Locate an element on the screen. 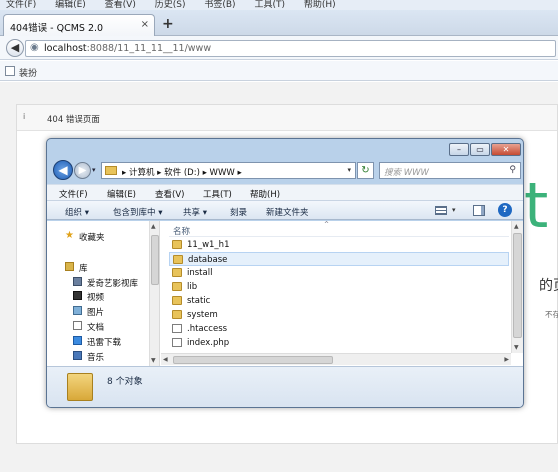 This screenshot has height=472, width=558. menu-help: 帮助(H) is located at coordinates (320, 5).